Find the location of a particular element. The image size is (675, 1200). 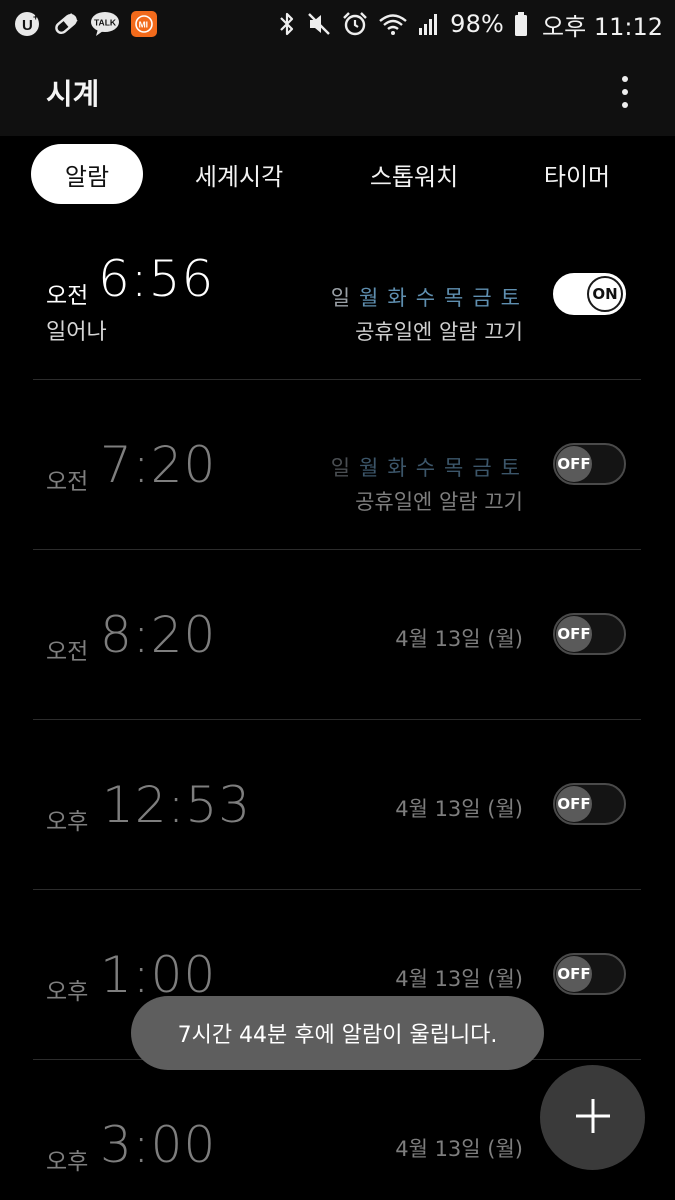

alarm-icon is located at coordinates (355, 24).